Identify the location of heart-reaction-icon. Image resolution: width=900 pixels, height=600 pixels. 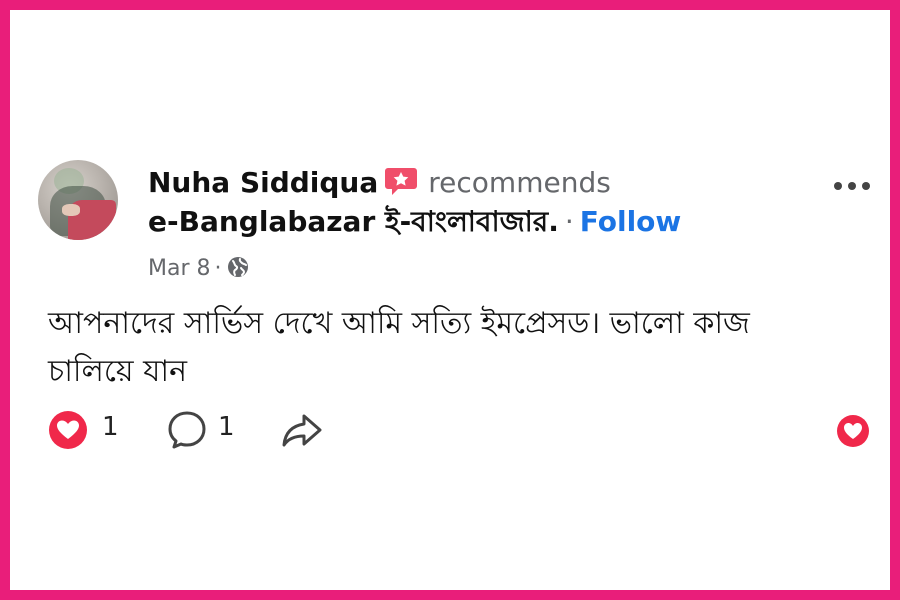
(68, 430).